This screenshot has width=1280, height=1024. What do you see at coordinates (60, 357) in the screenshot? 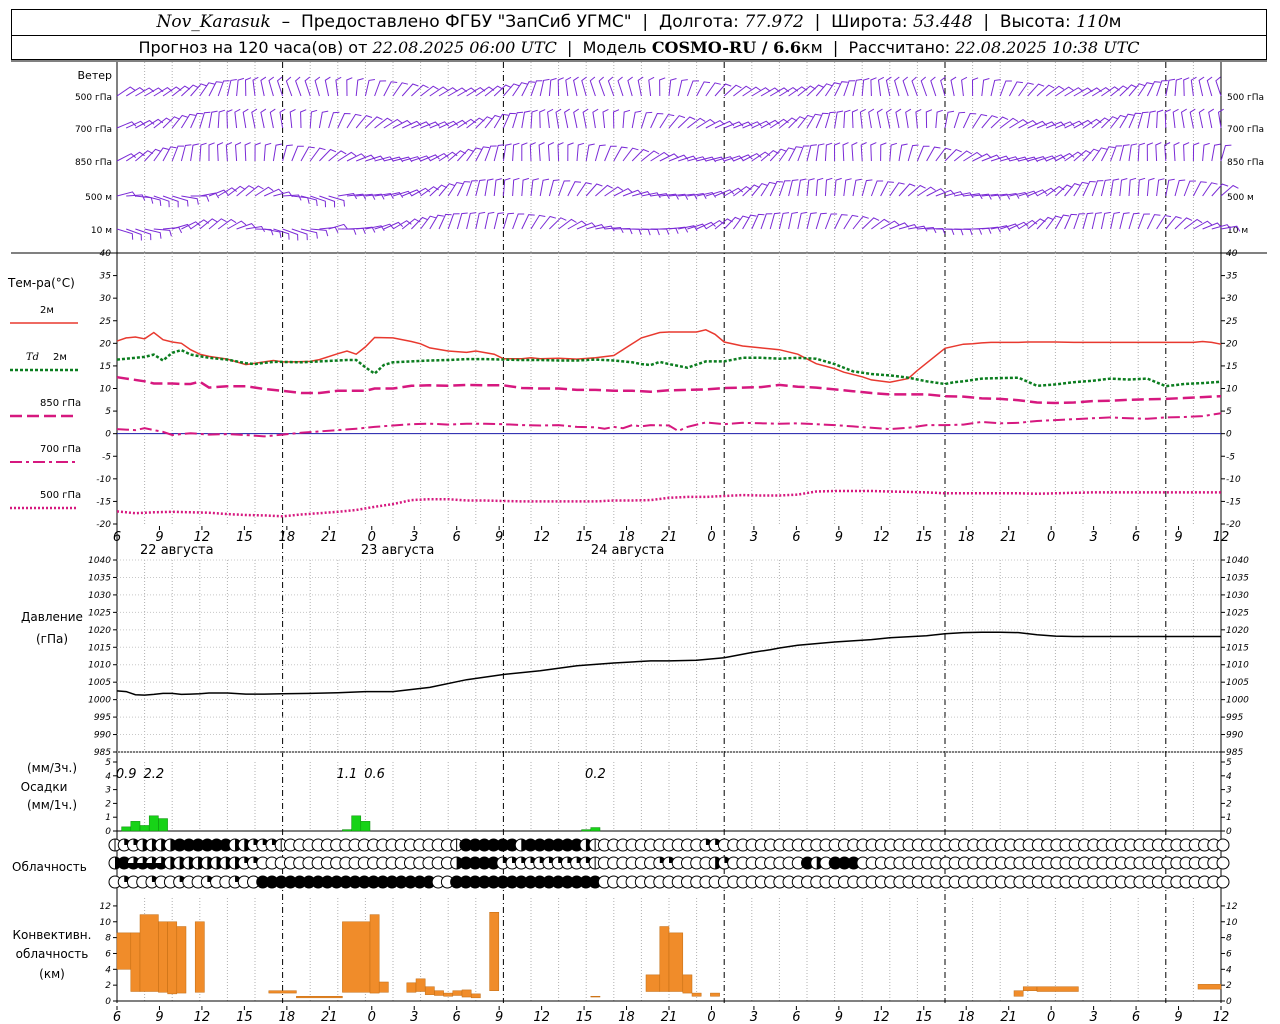
I see `legend-label-td-2m: 2м` at bounding box center [60, 357].